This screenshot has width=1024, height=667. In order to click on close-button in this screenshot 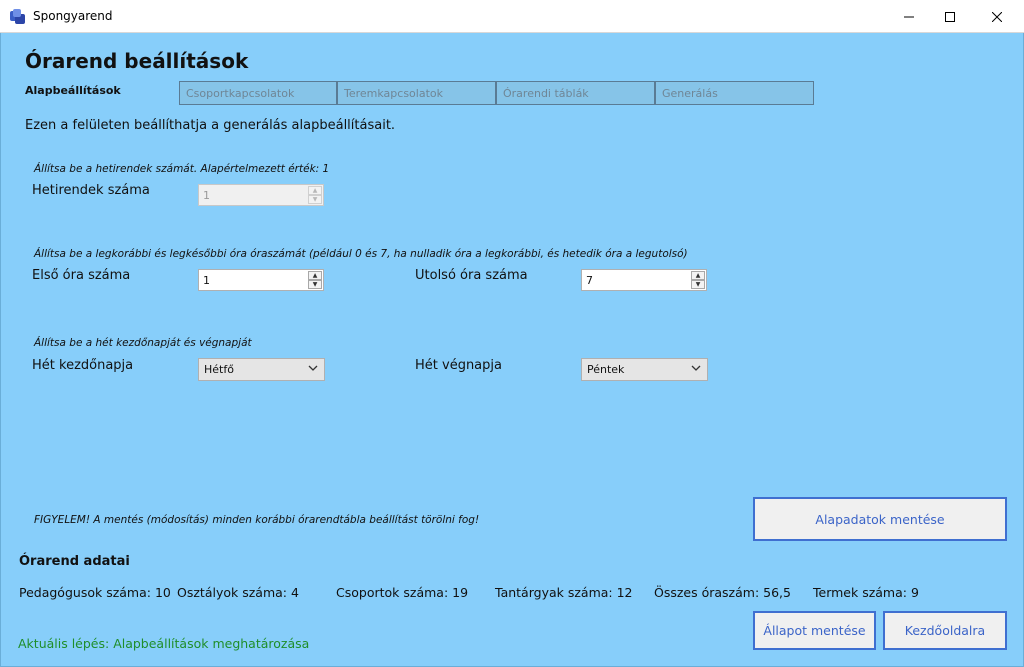, I will do `click(997, 16)`.